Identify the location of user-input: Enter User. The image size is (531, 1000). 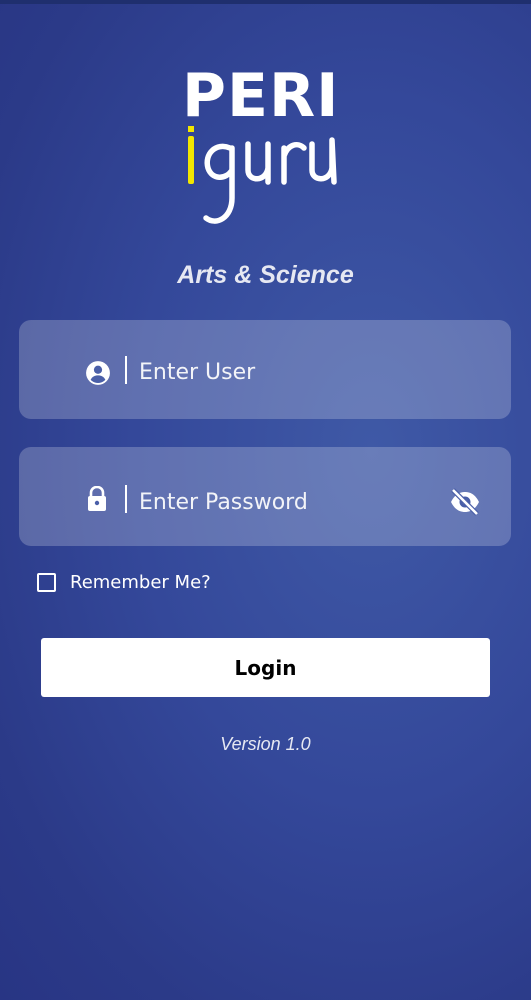
(197, 373).